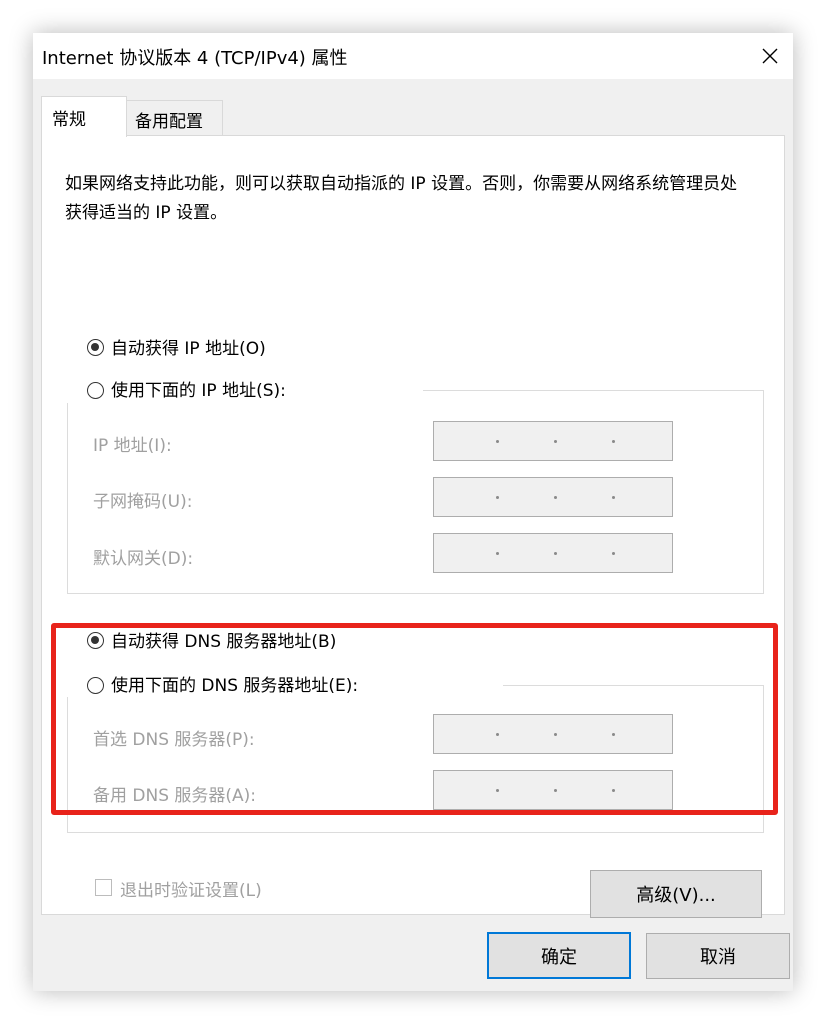  I want to click on close-icon, so click(770, 56).